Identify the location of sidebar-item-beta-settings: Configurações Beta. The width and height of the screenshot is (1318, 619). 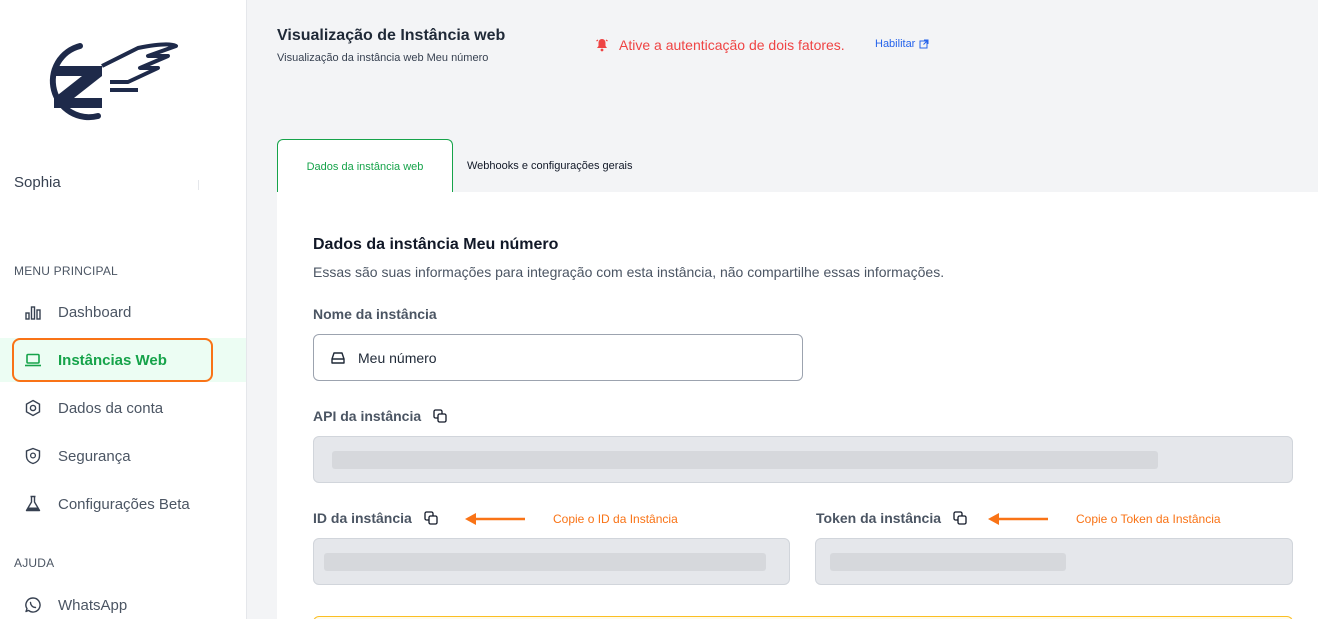
(123, 504).